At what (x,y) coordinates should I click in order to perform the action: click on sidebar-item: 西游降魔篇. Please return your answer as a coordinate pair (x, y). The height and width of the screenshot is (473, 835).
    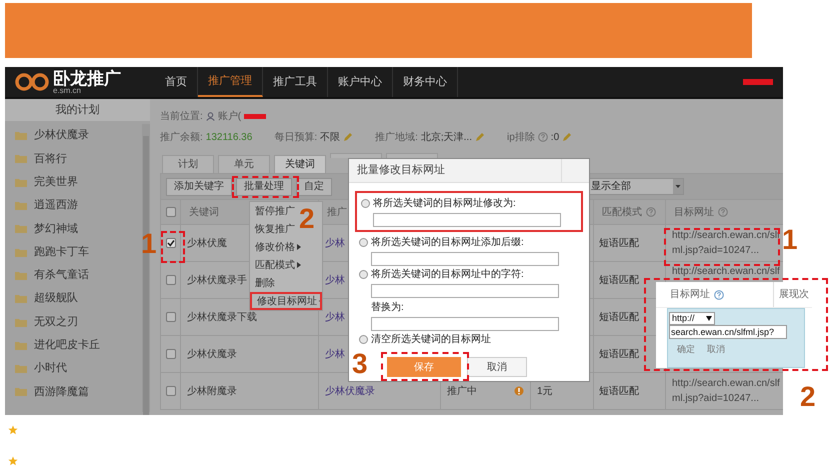
    Looking at the image, I should click on (73, 392).